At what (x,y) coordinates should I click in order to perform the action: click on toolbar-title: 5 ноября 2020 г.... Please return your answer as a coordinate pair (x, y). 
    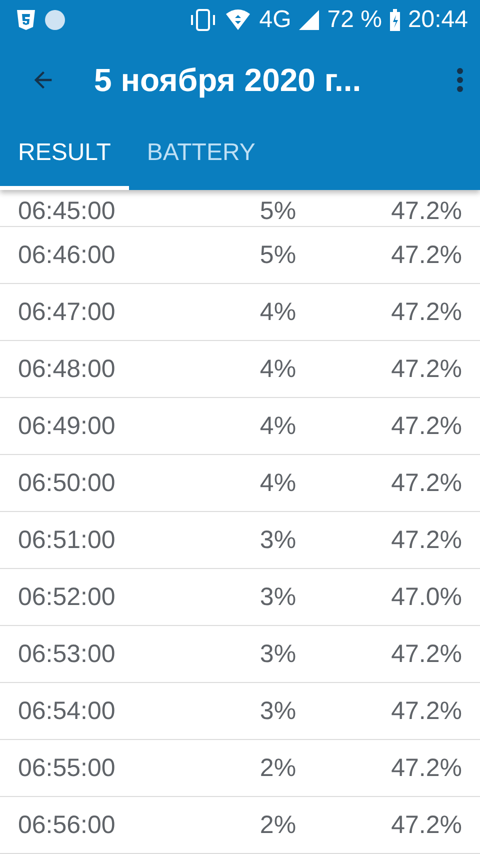
    Looking at the image, I should click on (228, 80).